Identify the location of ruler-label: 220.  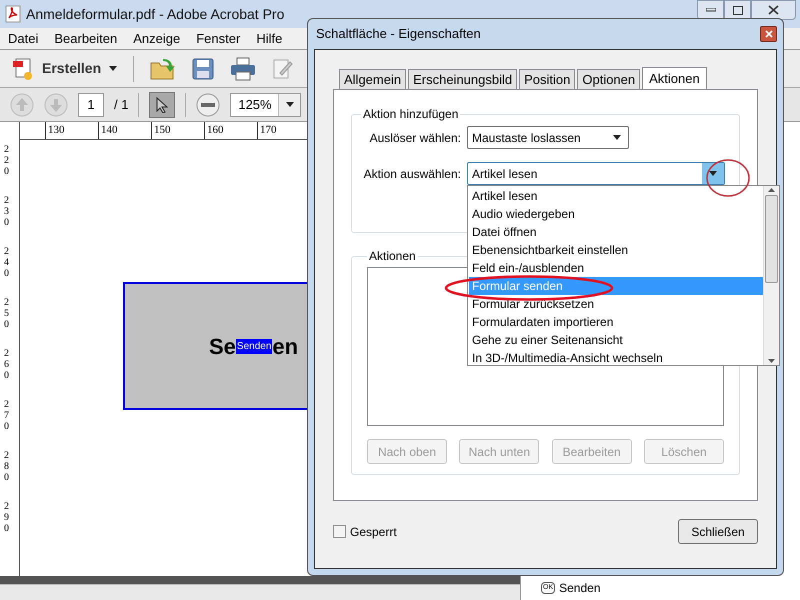
(7, 160).